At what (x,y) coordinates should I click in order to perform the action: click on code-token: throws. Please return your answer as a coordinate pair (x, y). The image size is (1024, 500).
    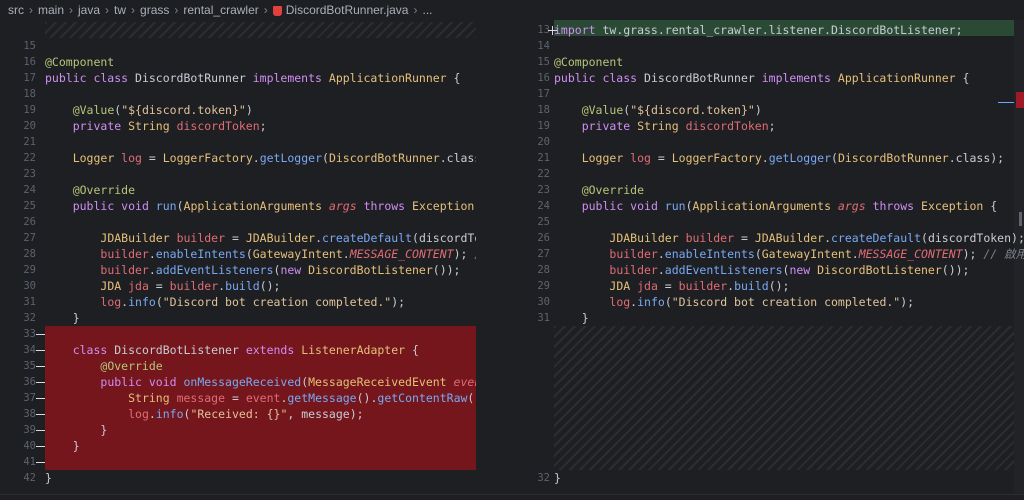
    Looking at the image, I should click on (388, 206).